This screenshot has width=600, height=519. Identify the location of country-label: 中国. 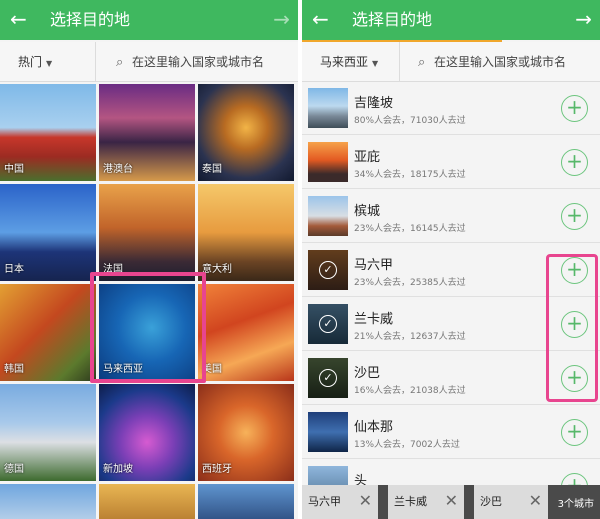
(14, 169).